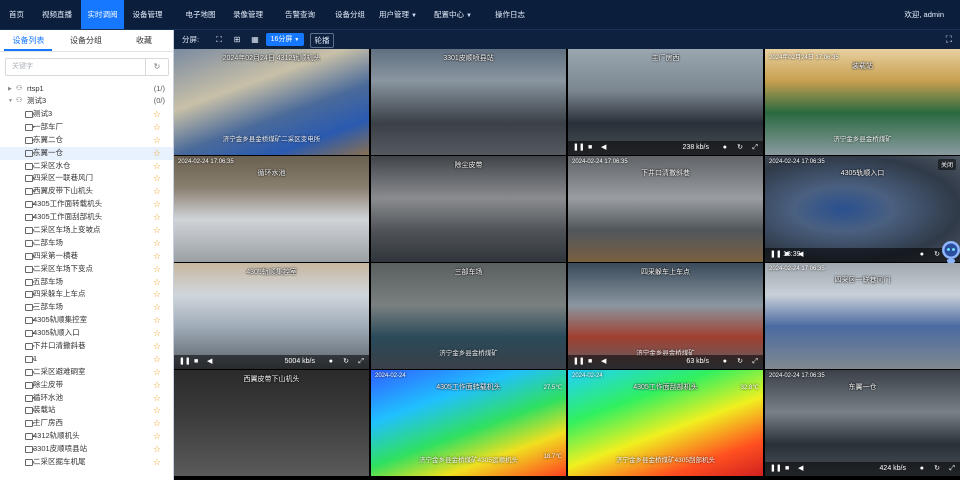 The image size is (960, 480). I want to click on device-item: 二采区避难硐室 ☆, so click(86, 372).